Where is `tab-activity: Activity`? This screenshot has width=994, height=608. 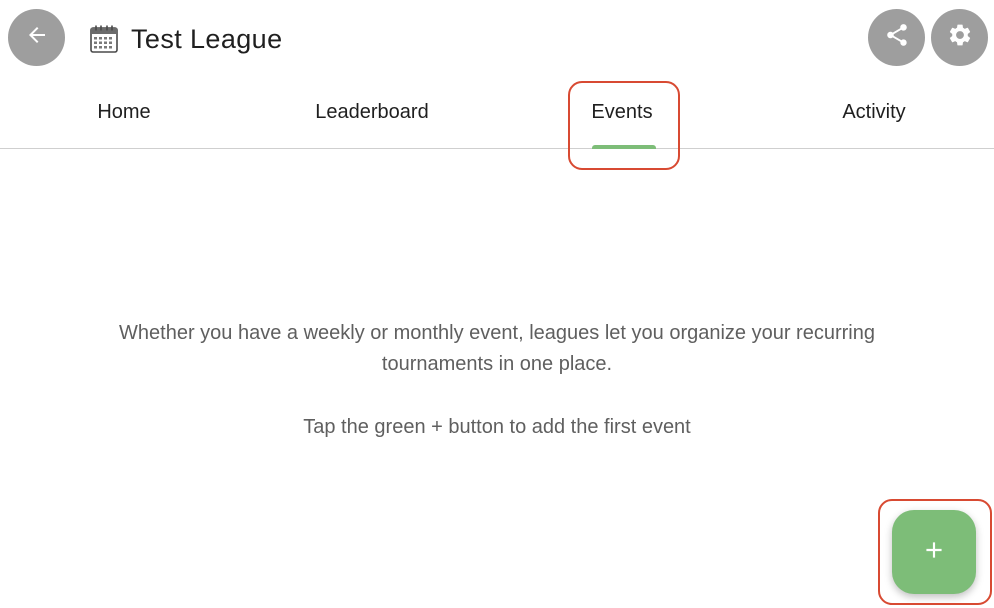 tab-activity: Activity is located at coordinates (872, 113).